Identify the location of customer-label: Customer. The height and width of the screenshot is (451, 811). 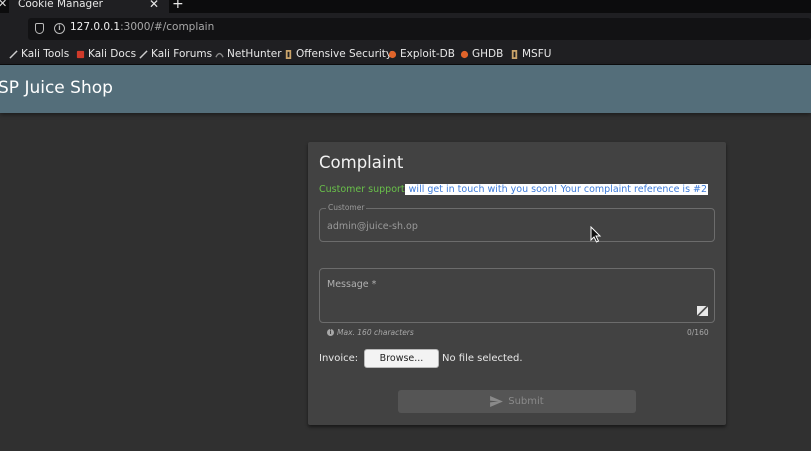
(346, 207).